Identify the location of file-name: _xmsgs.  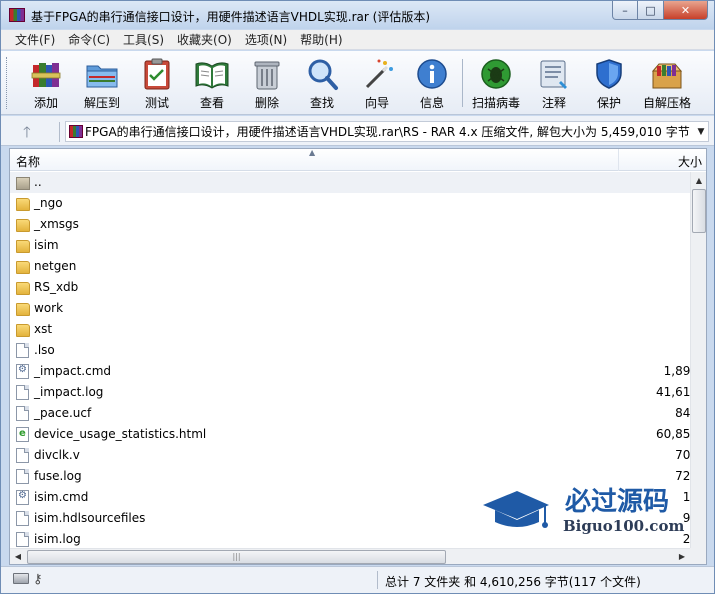
(56, 224).